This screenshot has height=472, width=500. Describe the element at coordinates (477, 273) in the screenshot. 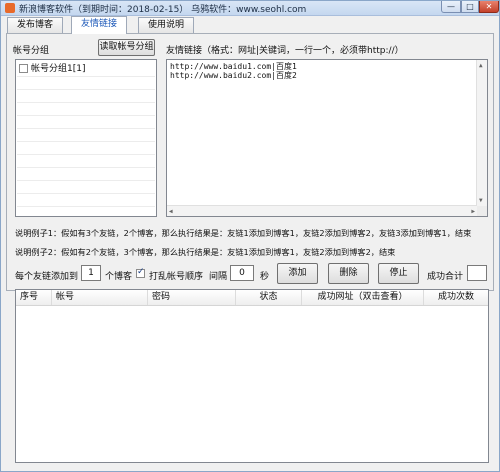

I see `success-total-field` at that location.